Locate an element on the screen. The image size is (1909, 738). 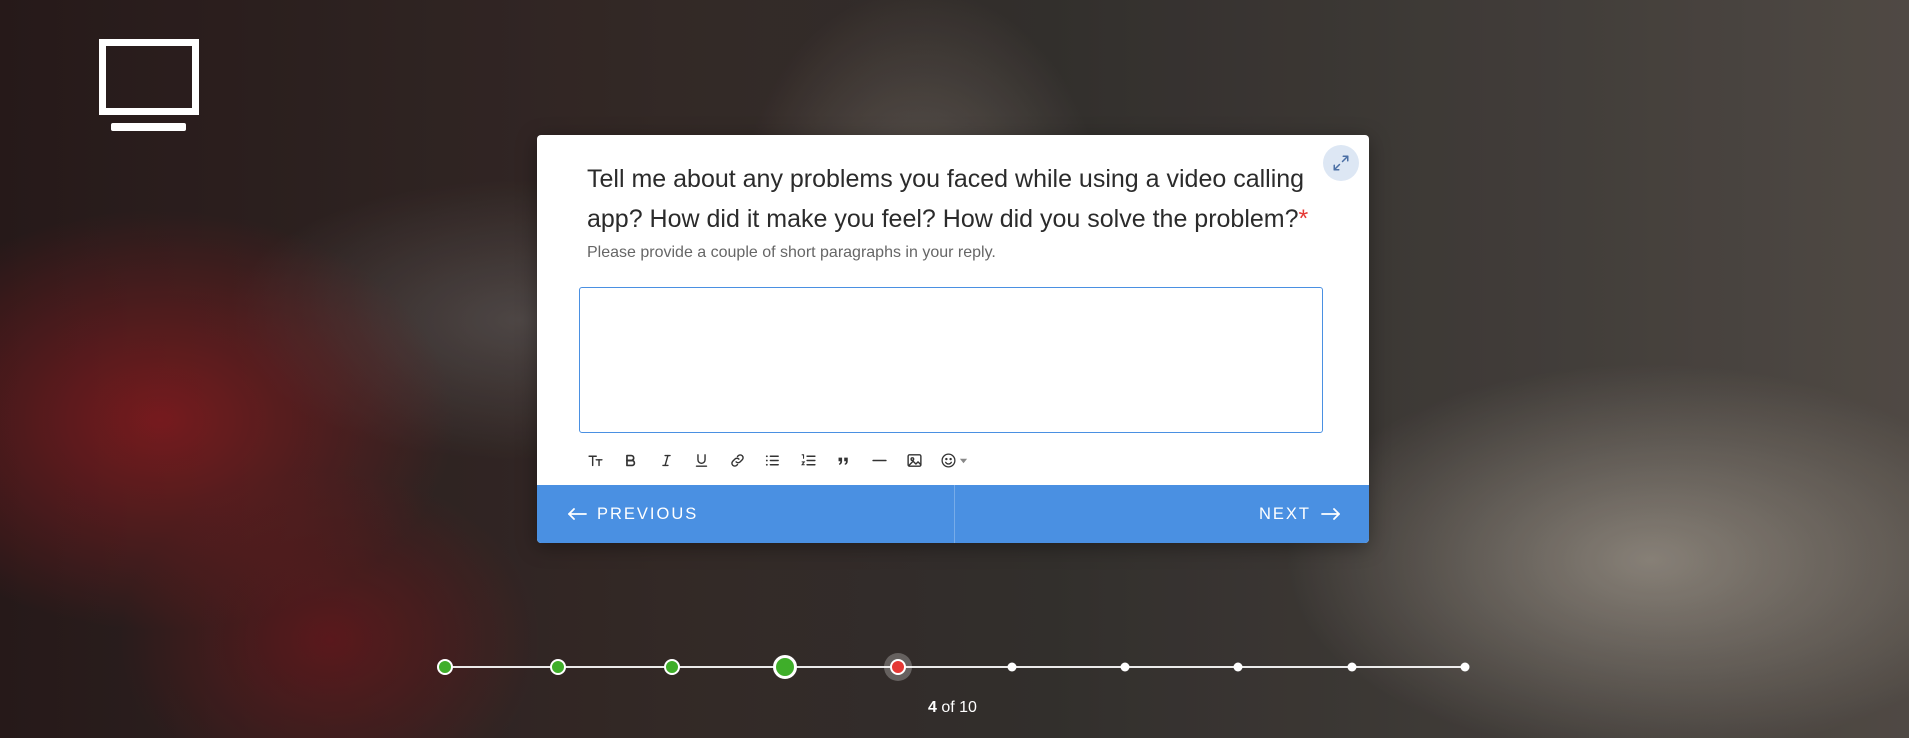
underline-button is located at coordinates (702, 460).